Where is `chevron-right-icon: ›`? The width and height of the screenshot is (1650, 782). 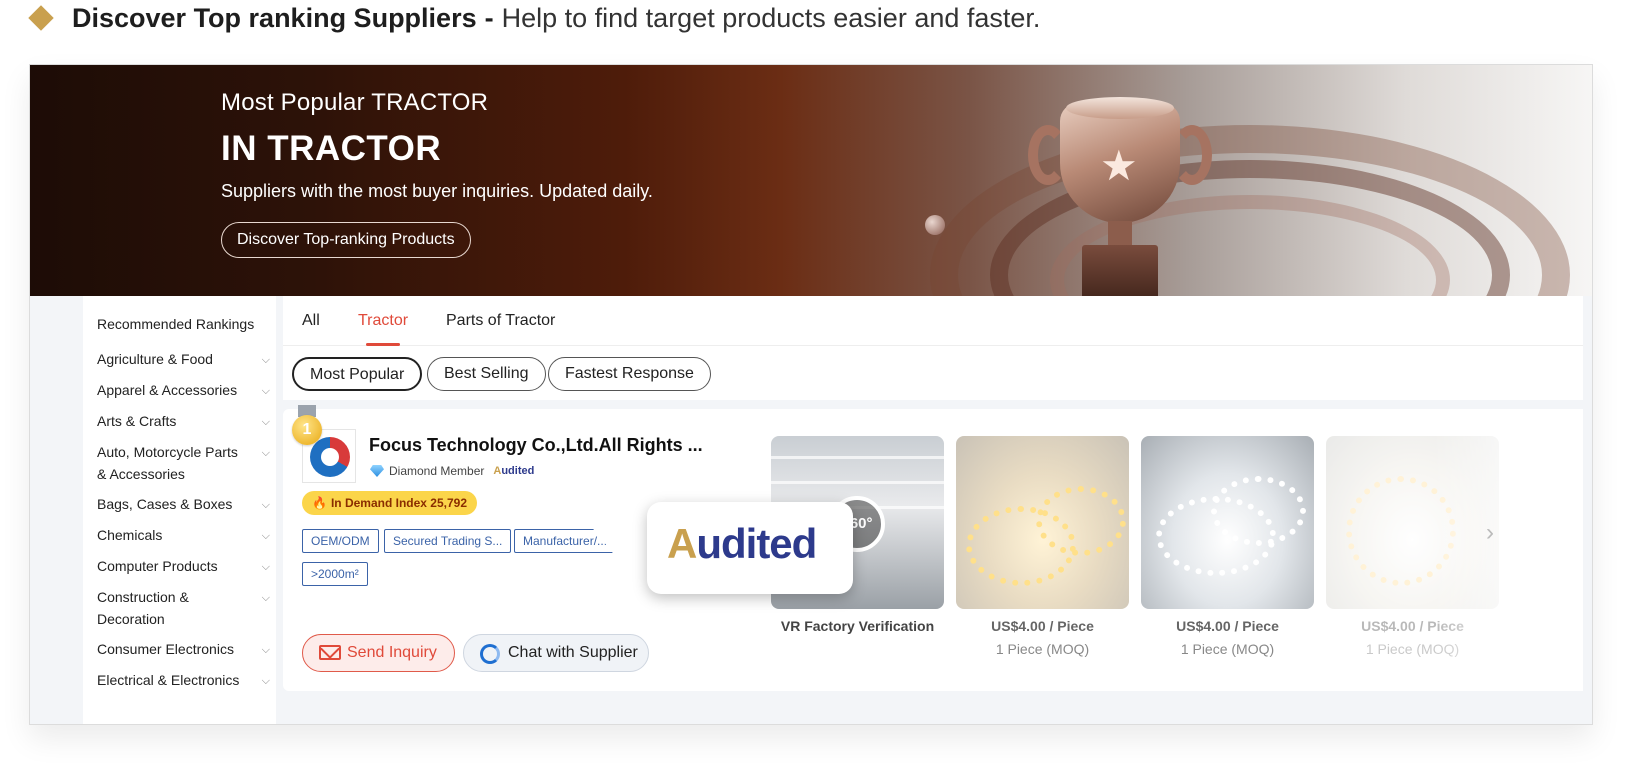
chevron-right-icon: › is located at coordinates (1490, 533).